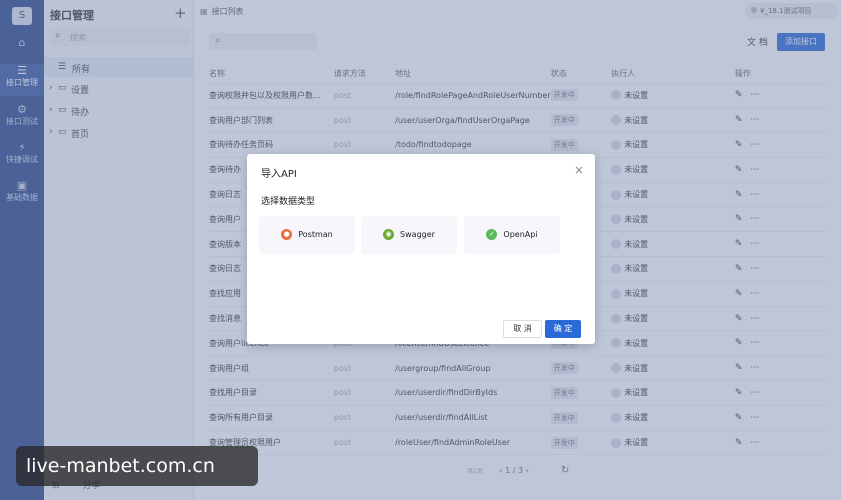 The image size is (841, 500). I want to click on watermark: live-manbet.com.cn, so click(137, 466).